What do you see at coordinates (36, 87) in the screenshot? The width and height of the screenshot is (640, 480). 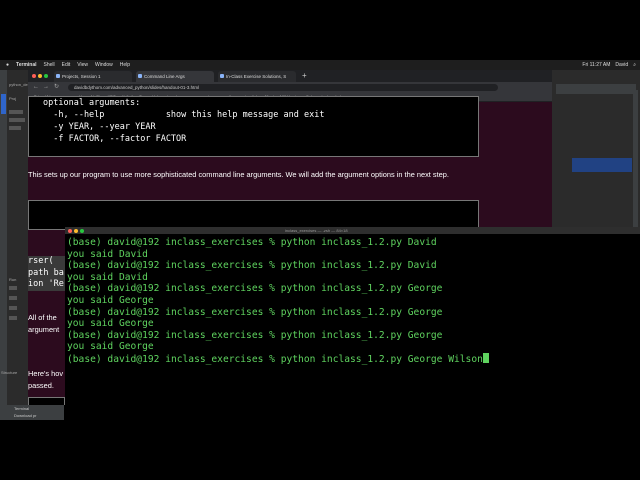 I see `back-icon: ←` at bounding box center [36, 87].